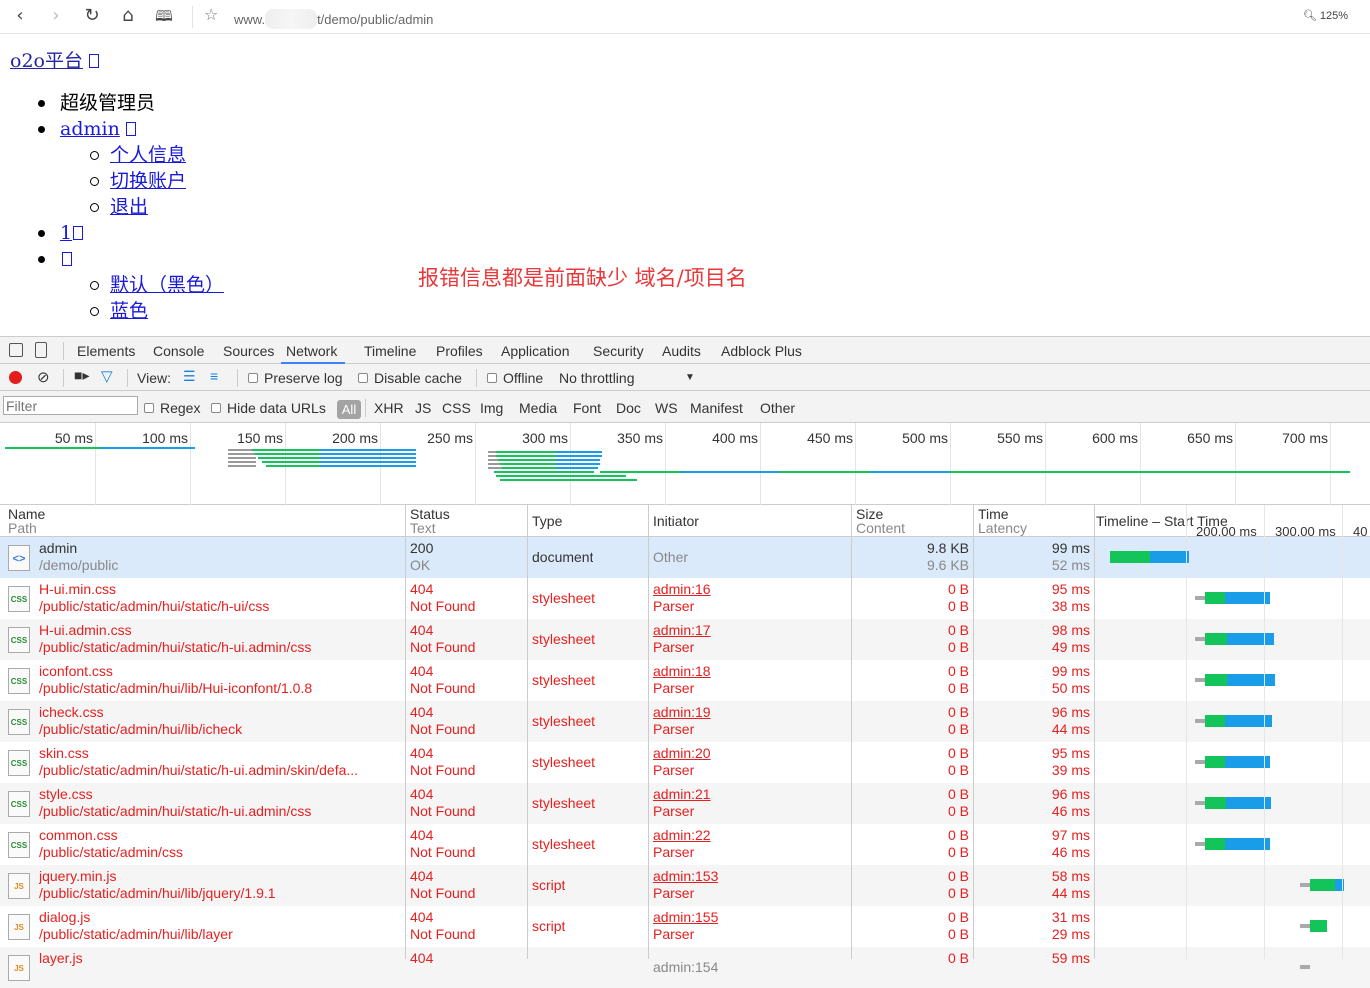 The width and height of the screenshot is (1370, 988). I want to click on latency-value: 44 ms, so click(1070, 729).